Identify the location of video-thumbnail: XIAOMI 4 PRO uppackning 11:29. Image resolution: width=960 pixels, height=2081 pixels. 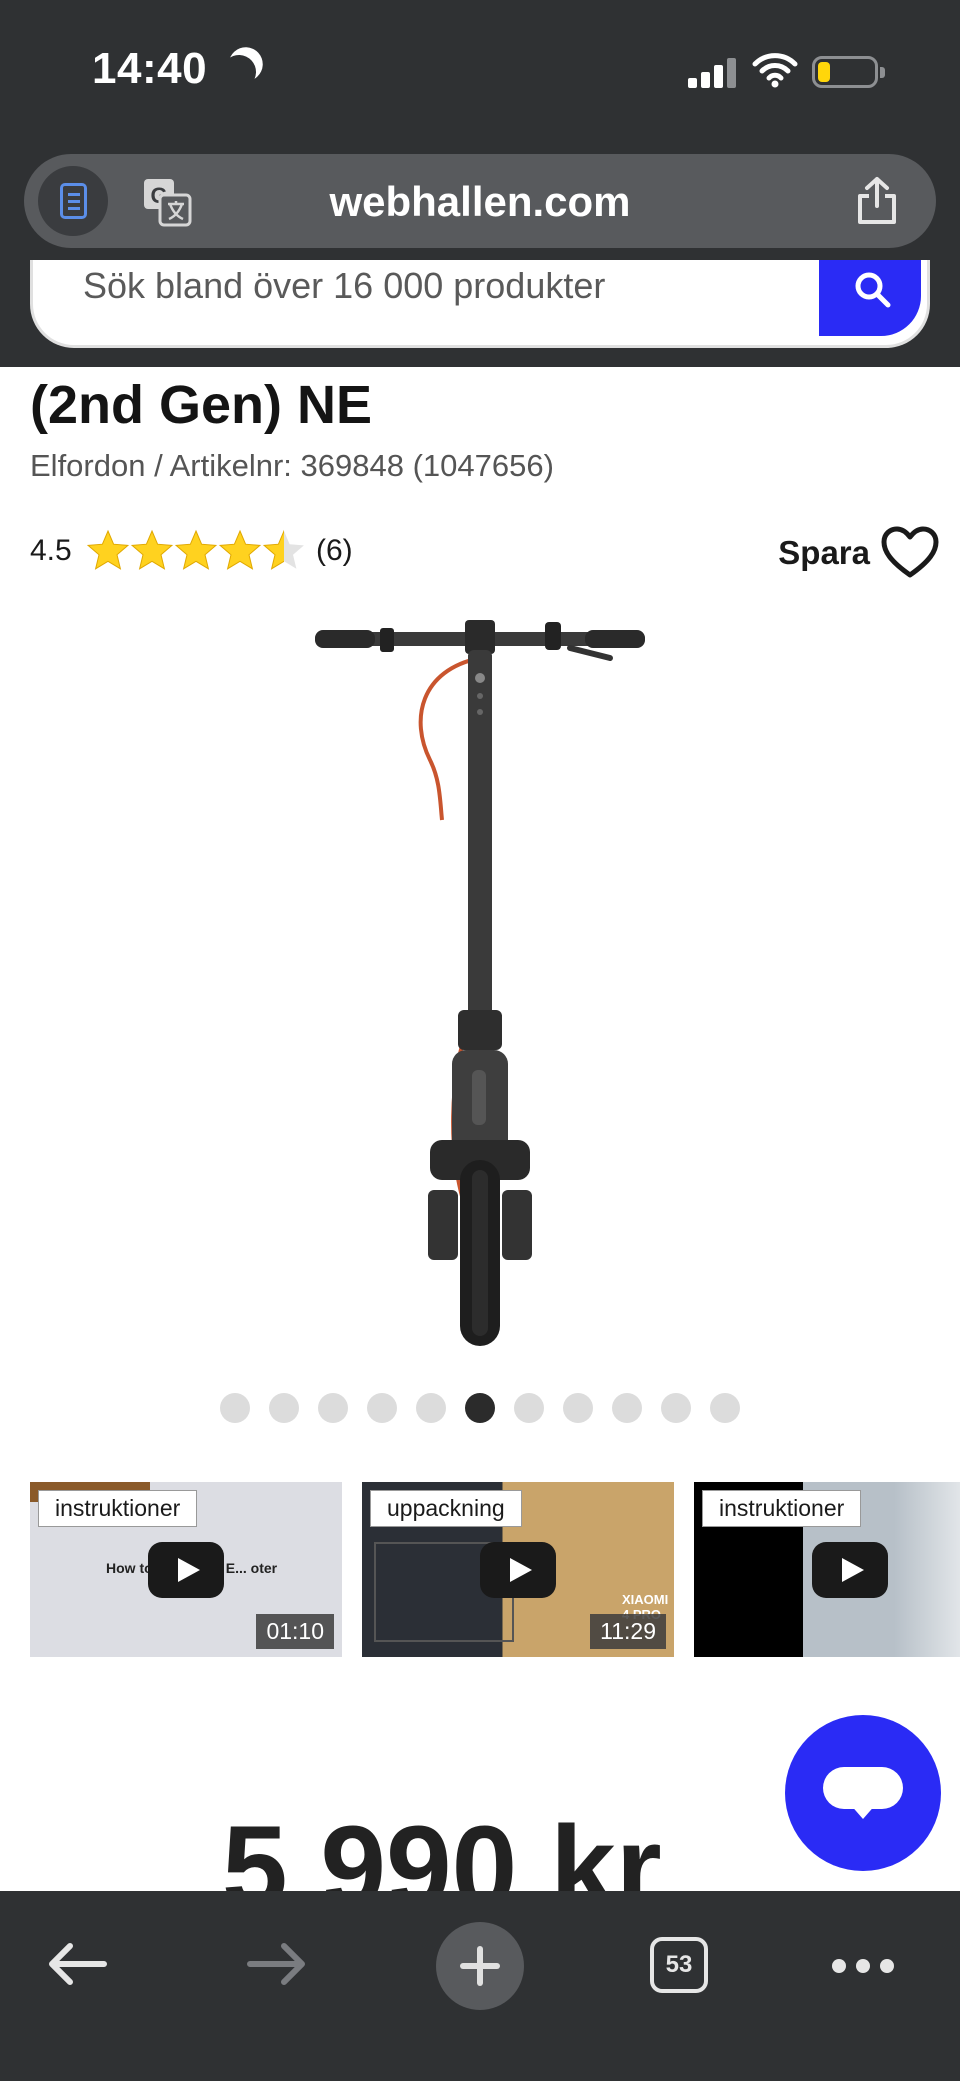
(518, 1569).